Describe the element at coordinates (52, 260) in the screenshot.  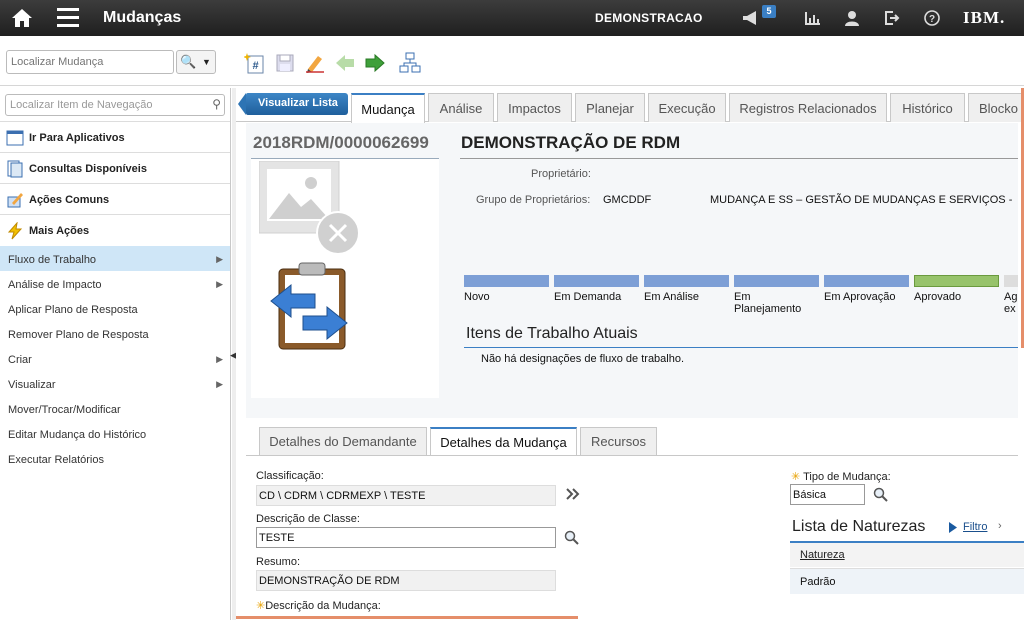
I see `nav-item-label: Fluxo de Trabalho` at that location.